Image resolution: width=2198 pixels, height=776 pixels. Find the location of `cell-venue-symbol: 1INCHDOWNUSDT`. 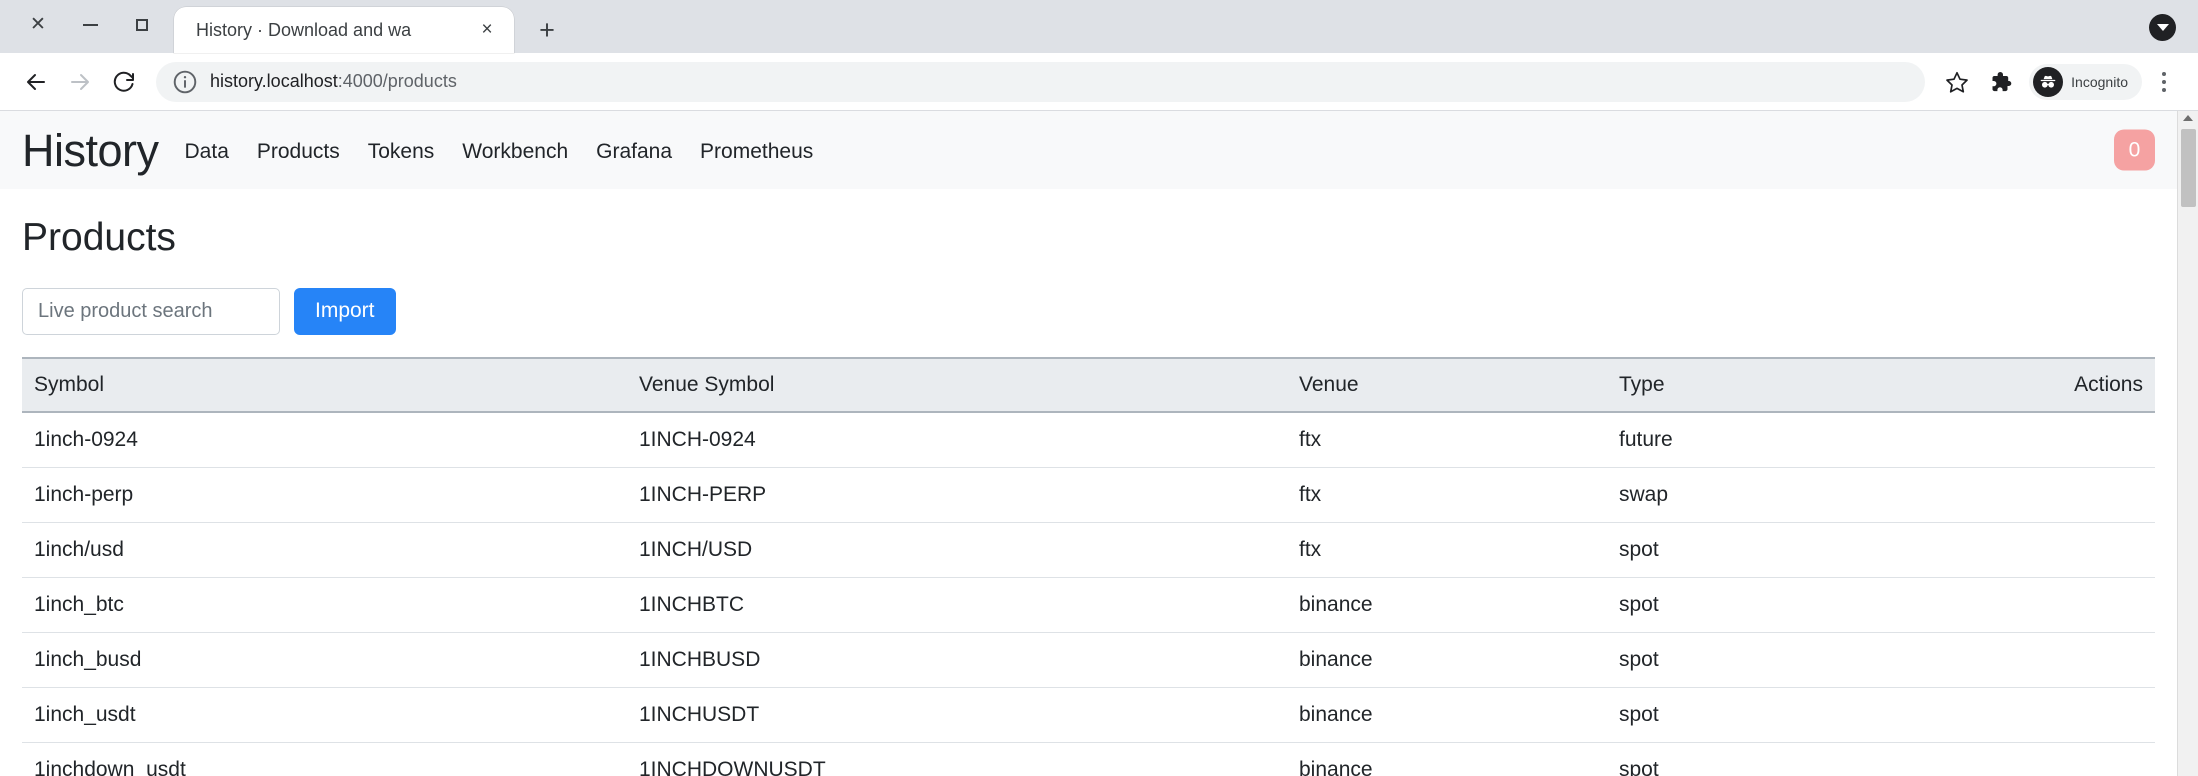

cell-venue-symbol: 1INCHDOWNUSDT is located at coordinates (957, 759).